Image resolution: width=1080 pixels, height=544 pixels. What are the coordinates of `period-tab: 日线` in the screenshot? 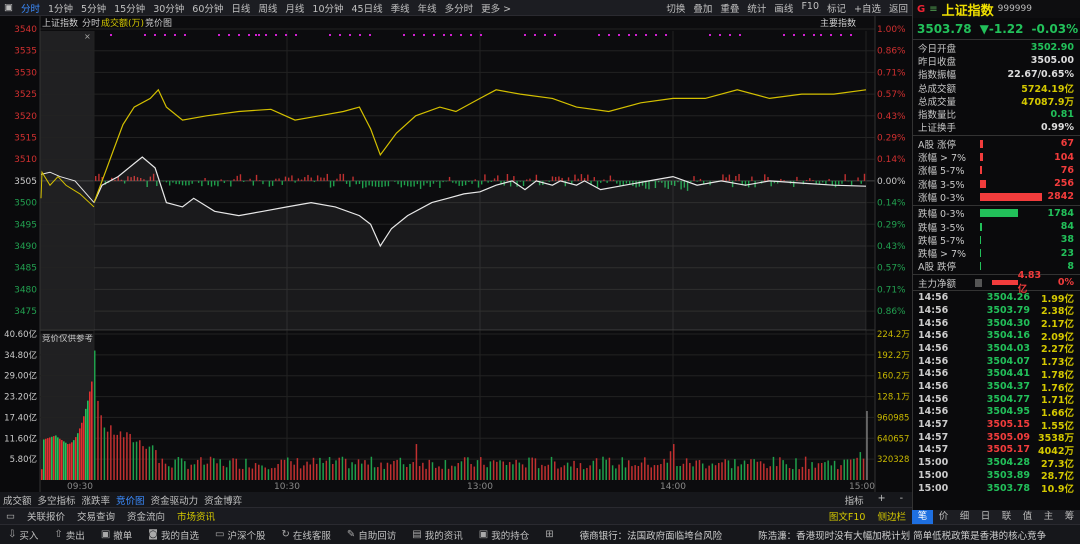 It's located at (240, 8).